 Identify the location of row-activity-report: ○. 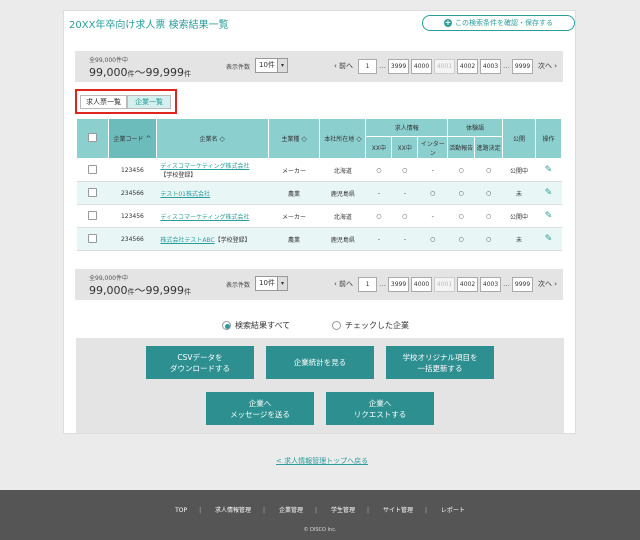
(461, 193).